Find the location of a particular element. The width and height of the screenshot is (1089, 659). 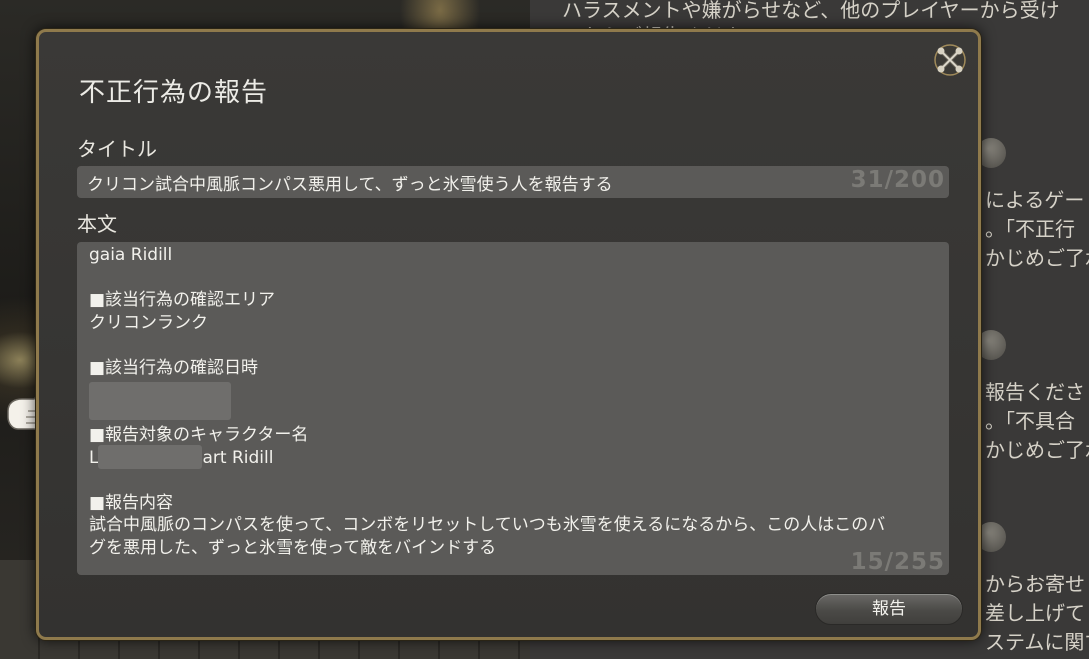

background-text: によるゲー is located at coordinates (1035, 200).